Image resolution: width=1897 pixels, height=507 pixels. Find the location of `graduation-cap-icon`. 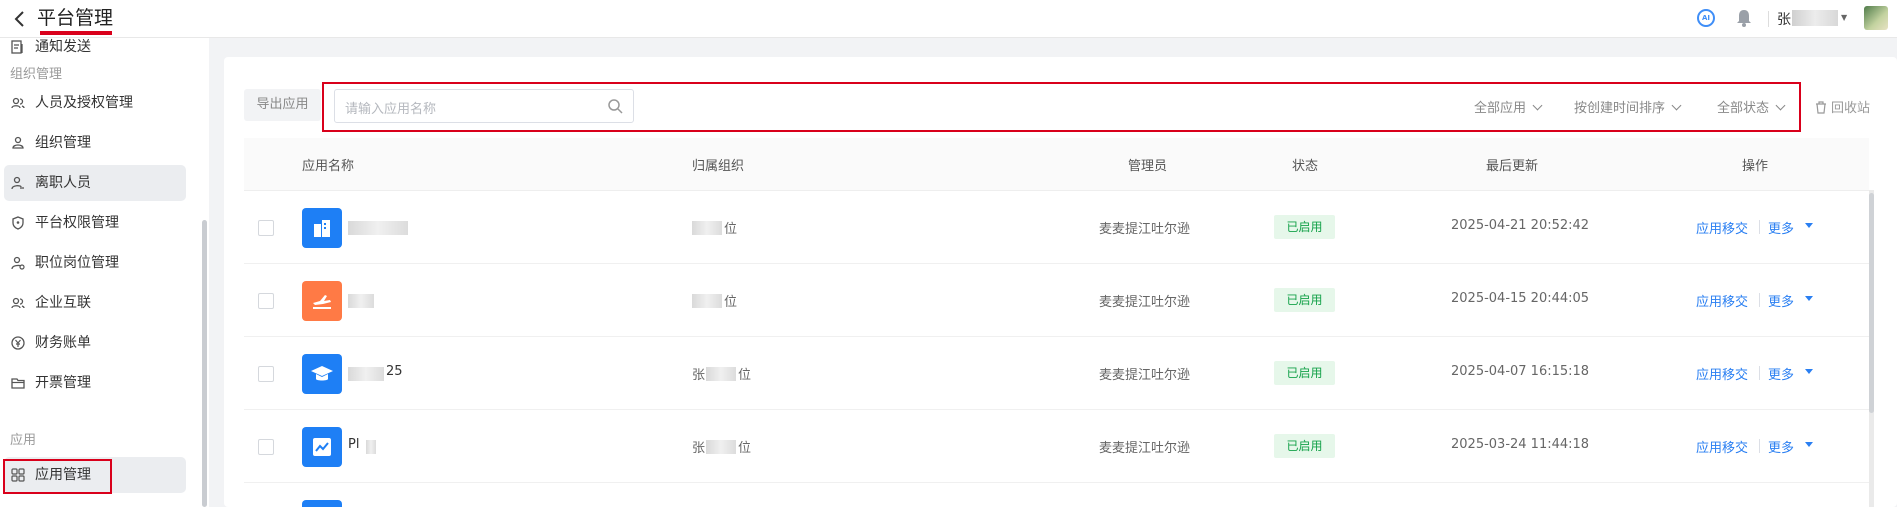

graduation-cap-icon is located at coordinates (322, 374).